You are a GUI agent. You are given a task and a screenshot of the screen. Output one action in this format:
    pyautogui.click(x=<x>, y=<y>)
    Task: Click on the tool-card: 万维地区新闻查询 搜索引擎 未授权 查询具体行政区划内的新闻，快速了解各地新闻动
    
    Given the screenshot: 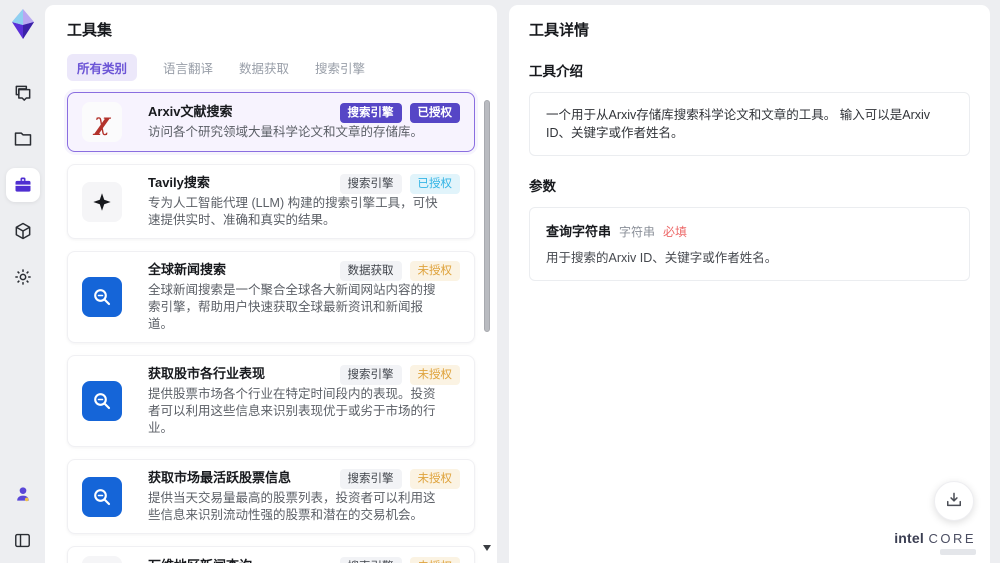 What is the action you would take?
    pyautogui.click(x=271, y=554)
    